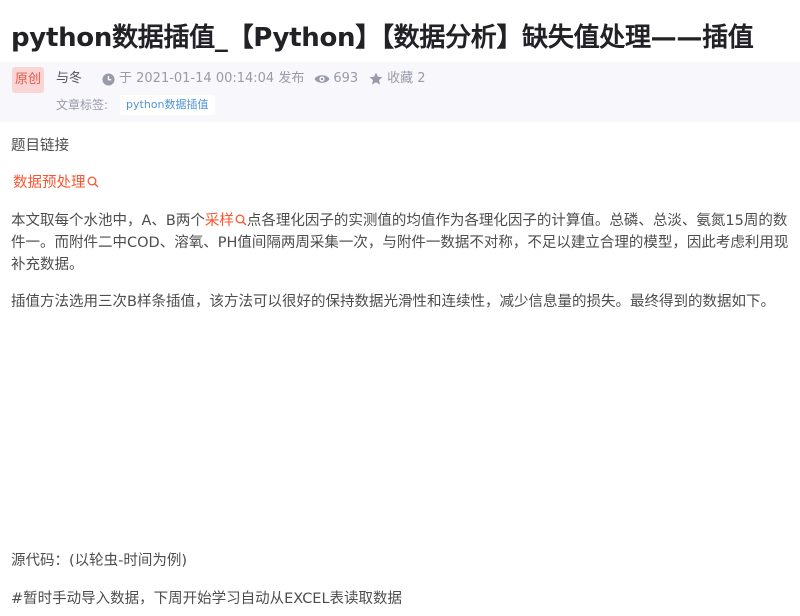  What do you see at coordinates (376, 79) in the screenshot?
I see `star-icon` at bounding box center [376, 79].